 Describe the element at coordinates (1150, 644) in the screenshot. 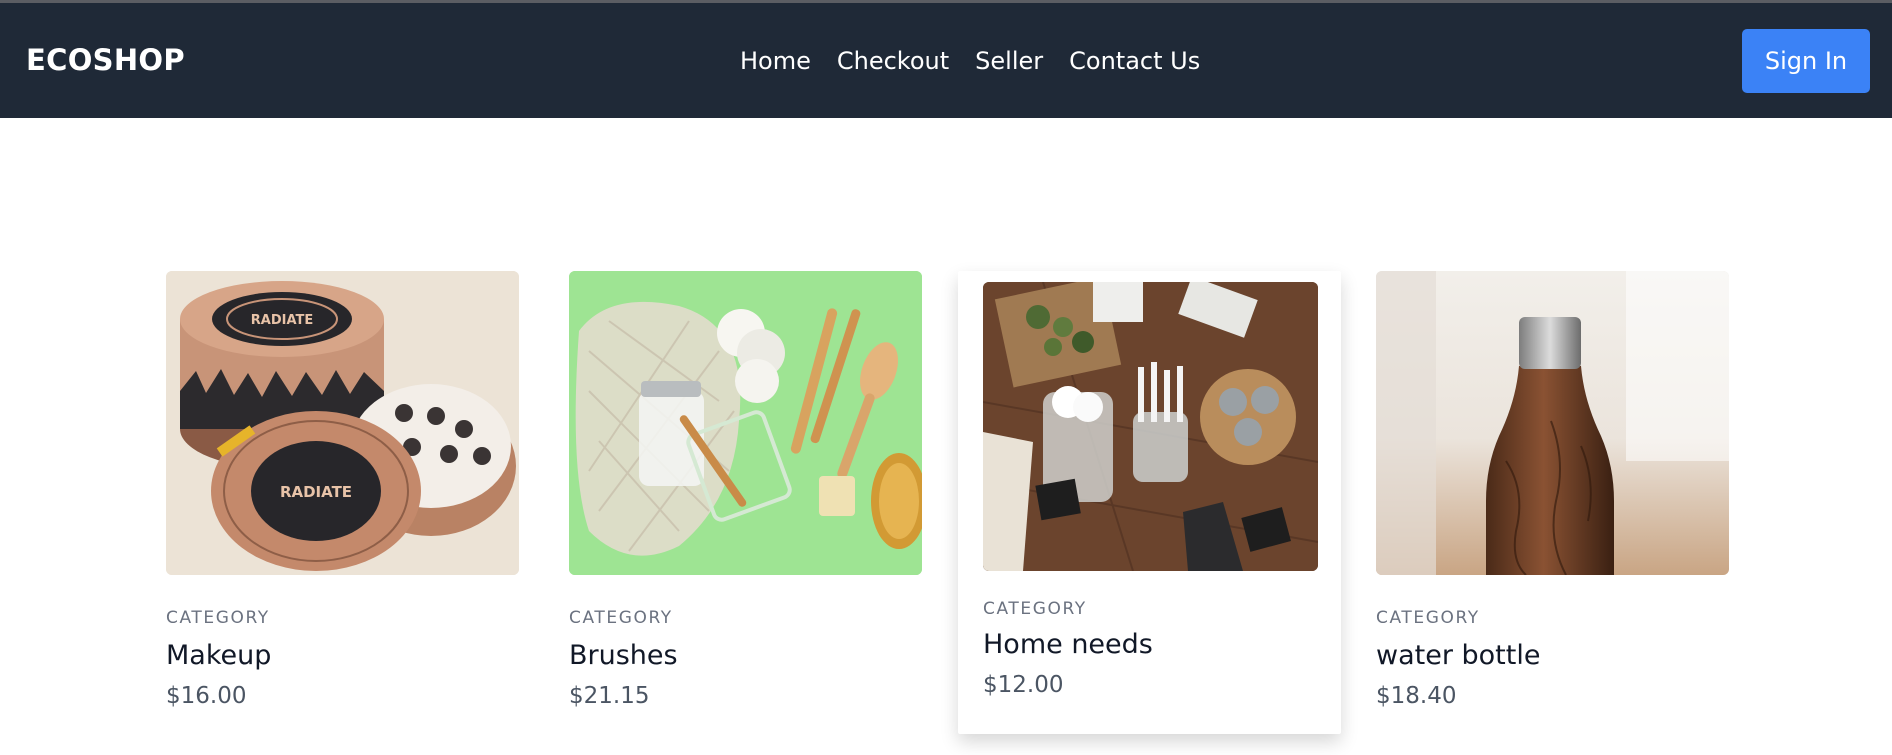

I see `product-name: Home needs` at that location.